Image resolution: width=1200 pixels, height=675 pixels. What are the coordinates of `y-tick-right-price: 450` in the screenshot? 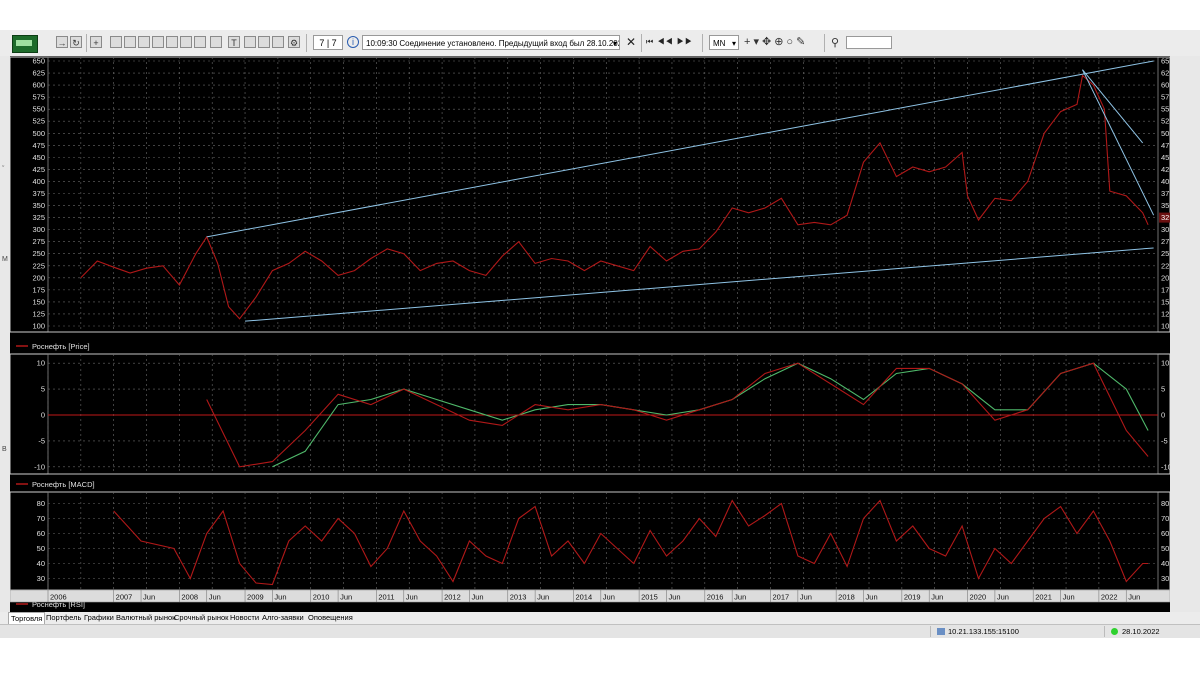 It's located at (1165, 157).